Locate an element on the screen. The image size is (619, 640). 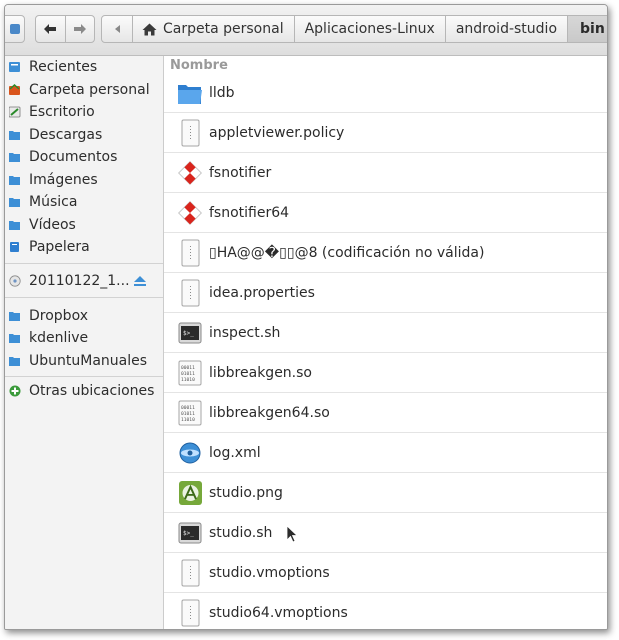
file-name: idea.properties is located at coordinates (262, 293).